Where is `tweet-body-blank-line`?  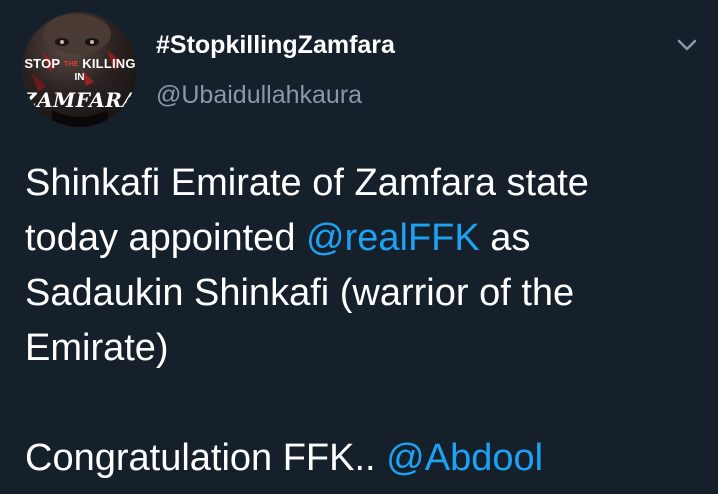 tweet-body-blank-line is located at coordinates (365, 403).